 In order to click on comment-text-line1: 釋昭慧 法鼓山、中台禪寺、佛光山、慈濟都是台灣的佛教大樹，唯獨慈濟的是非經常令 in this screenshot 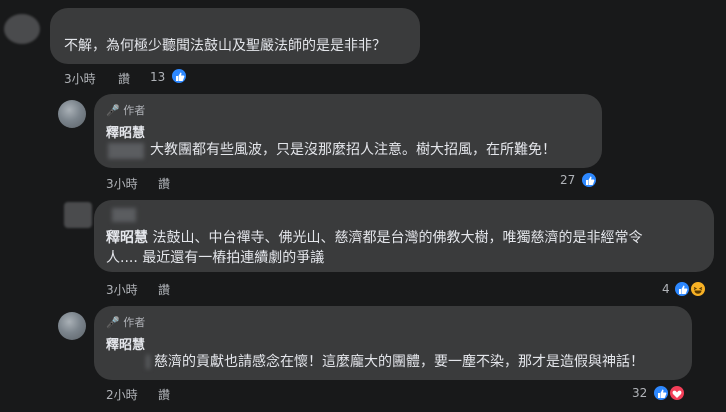, I will do `click(374, 238)`.